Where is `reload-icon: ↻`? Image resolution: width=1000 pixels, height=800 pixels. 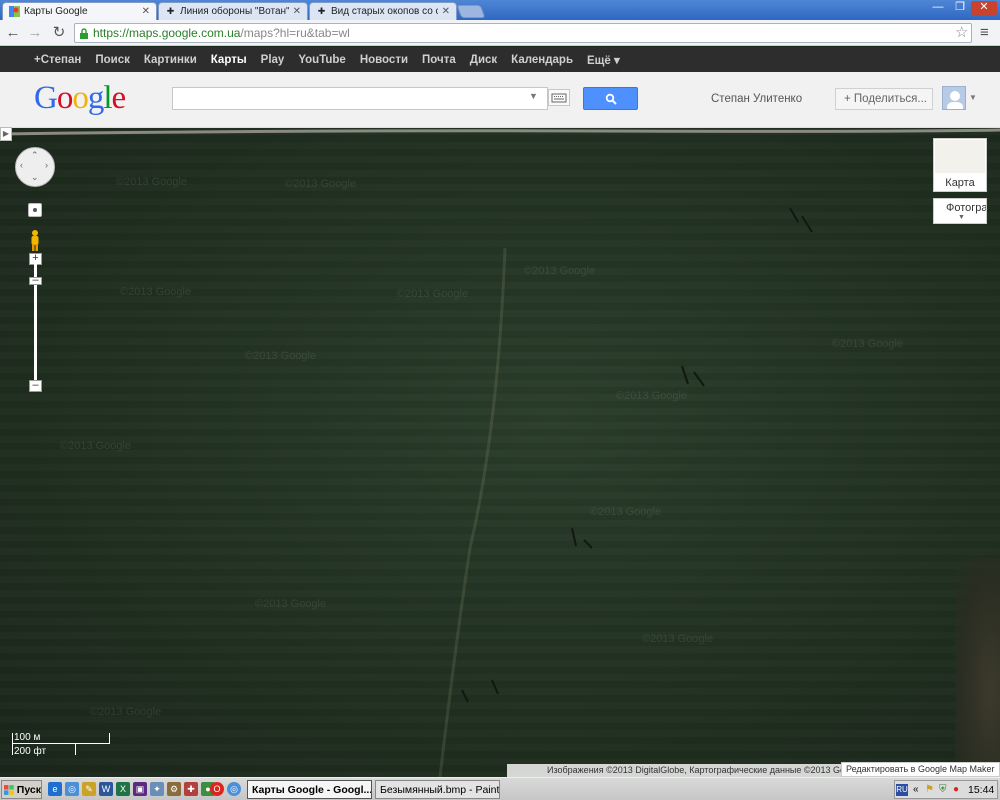
reload-icon: ↻ is located at coordinates (59, 33).